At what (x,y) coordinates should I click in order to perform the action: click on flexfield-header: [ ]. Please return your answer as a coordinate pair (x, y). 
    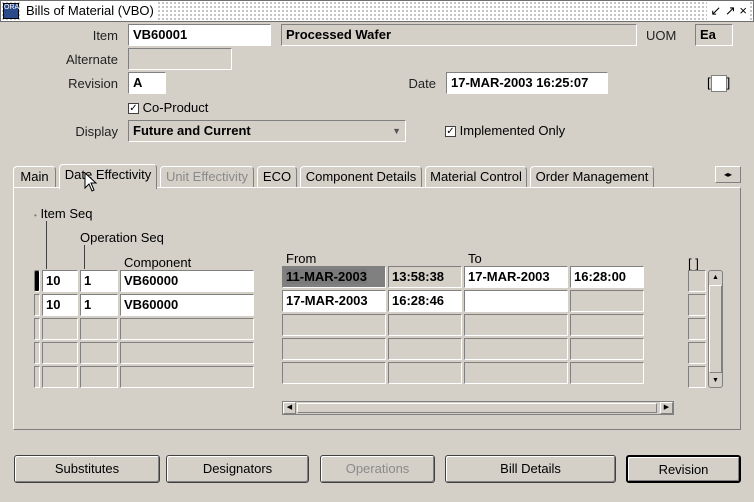
    Looking at the image, I should click on (693, 263).